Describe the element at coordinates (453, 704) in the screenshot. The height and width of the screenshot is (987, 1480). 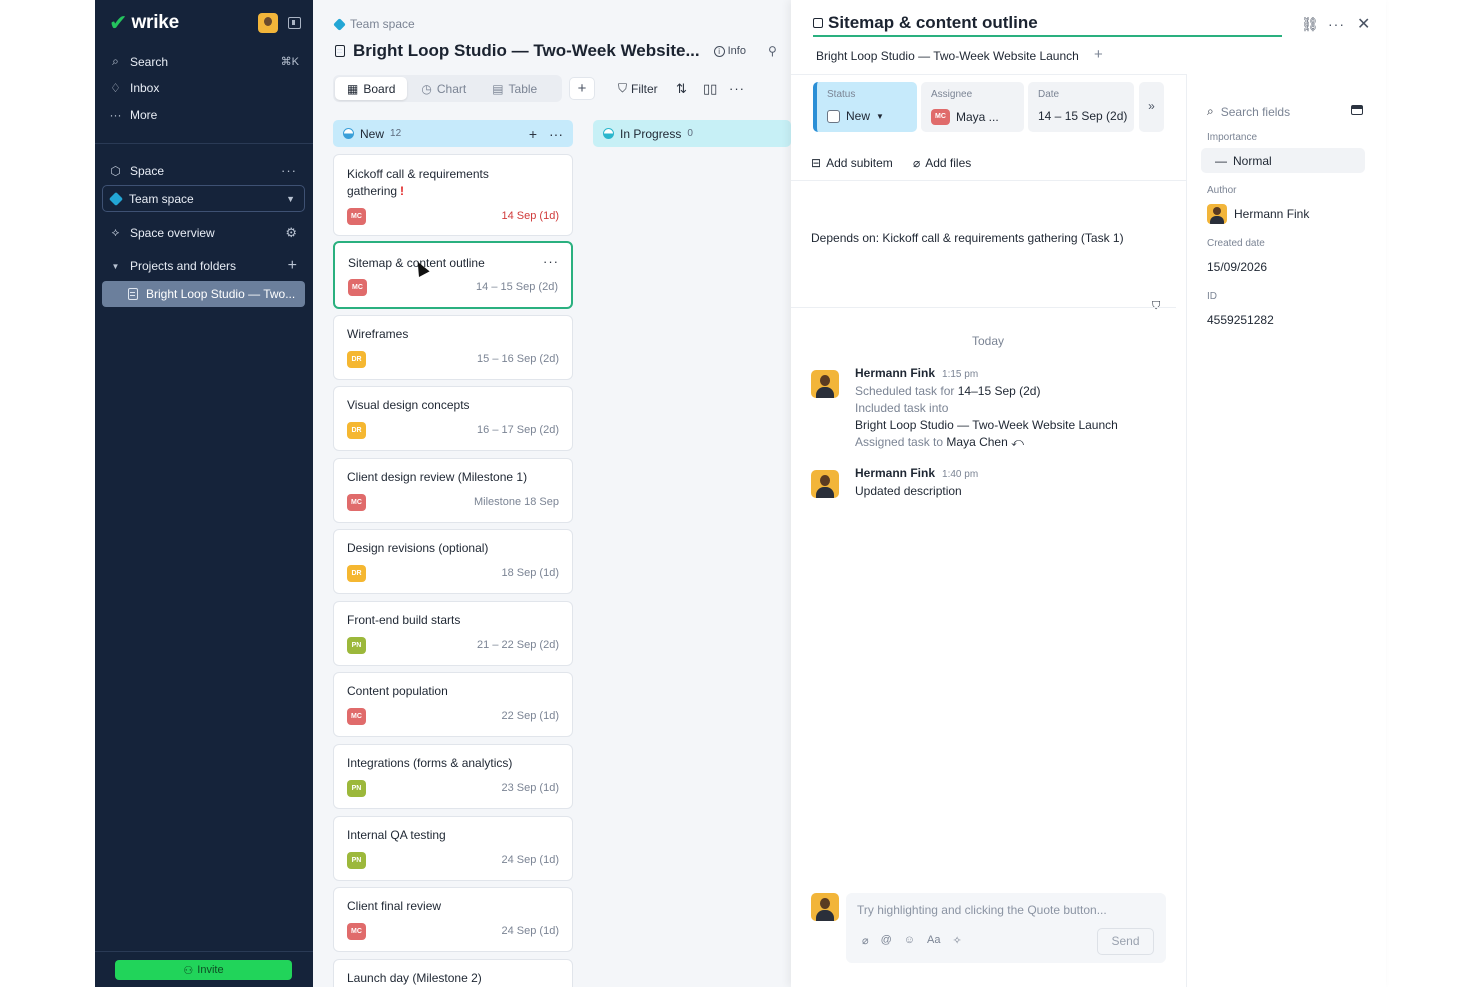
I see `task-card: Content population MC 22 Sep (1d)` at that location.